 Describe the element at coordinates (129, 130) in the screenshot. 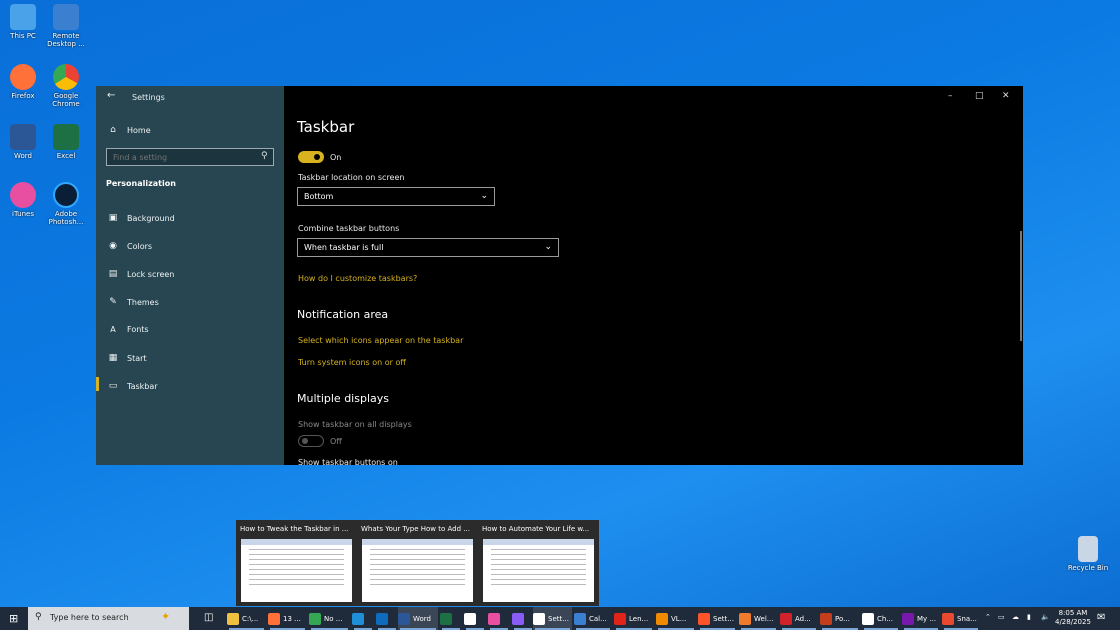

I see `sidebar-item-home: ⌂ Home` at that location.